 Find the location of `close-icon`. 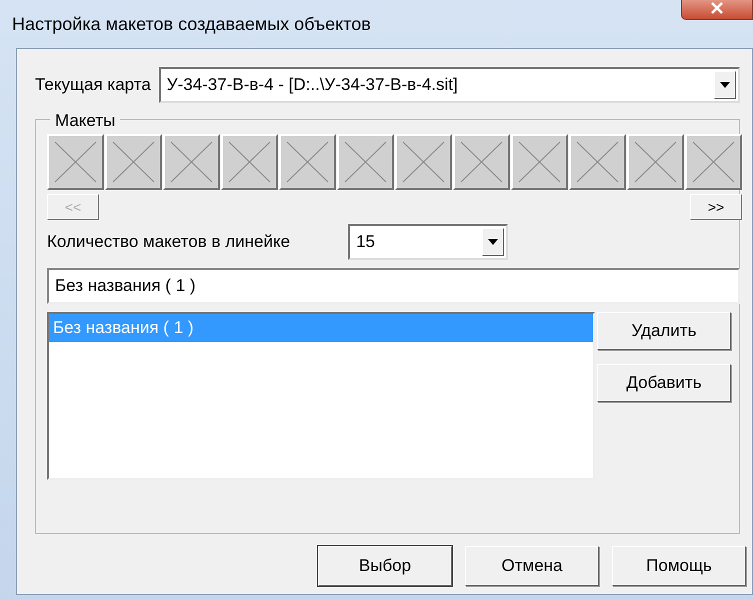

close-icon is located at coordinates (717, 8).